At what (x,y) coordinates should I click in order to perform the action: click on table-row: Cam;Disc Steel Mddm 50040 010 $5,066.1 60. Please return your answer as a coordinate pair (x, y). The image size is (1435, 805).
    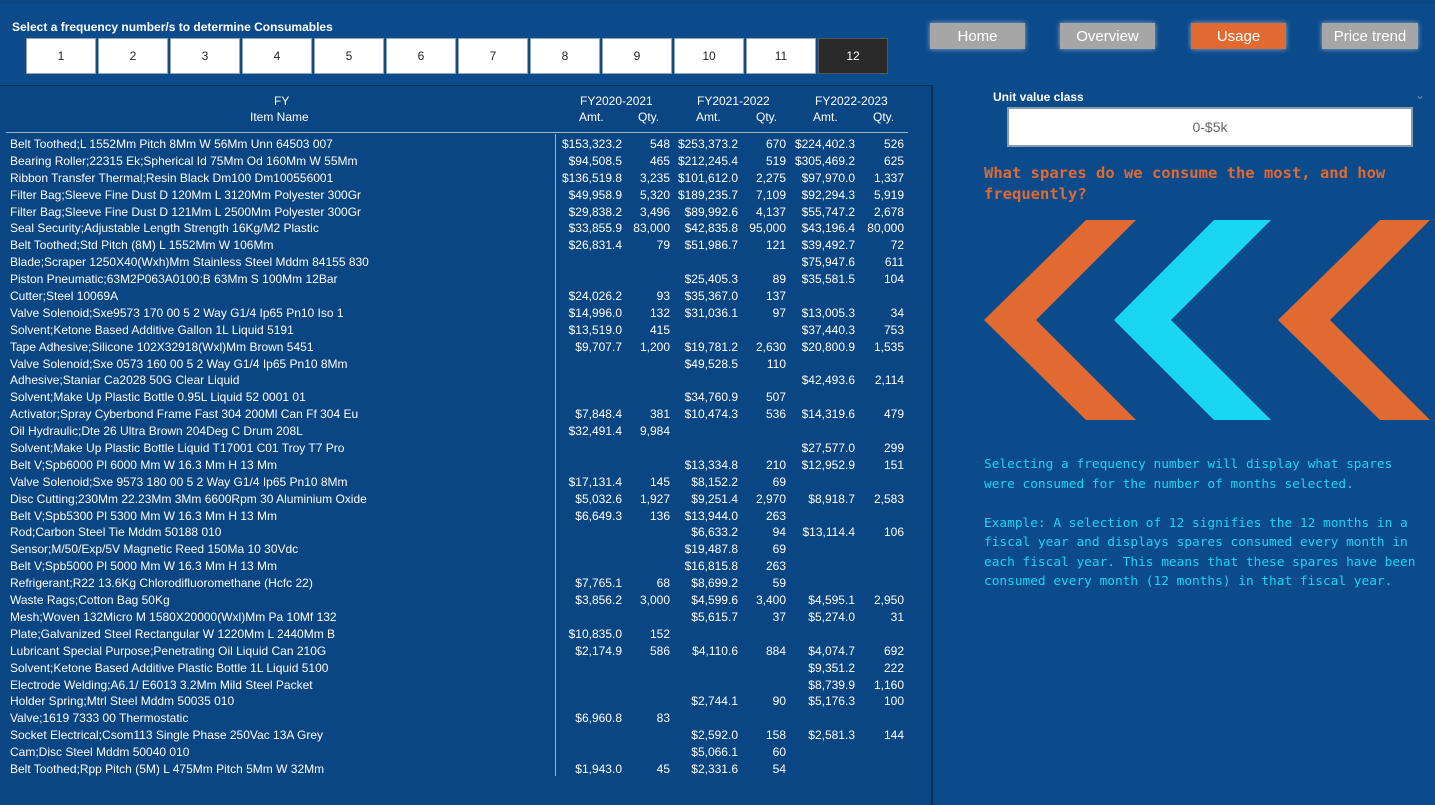
    Looking at the image, I should click on (460, 752).